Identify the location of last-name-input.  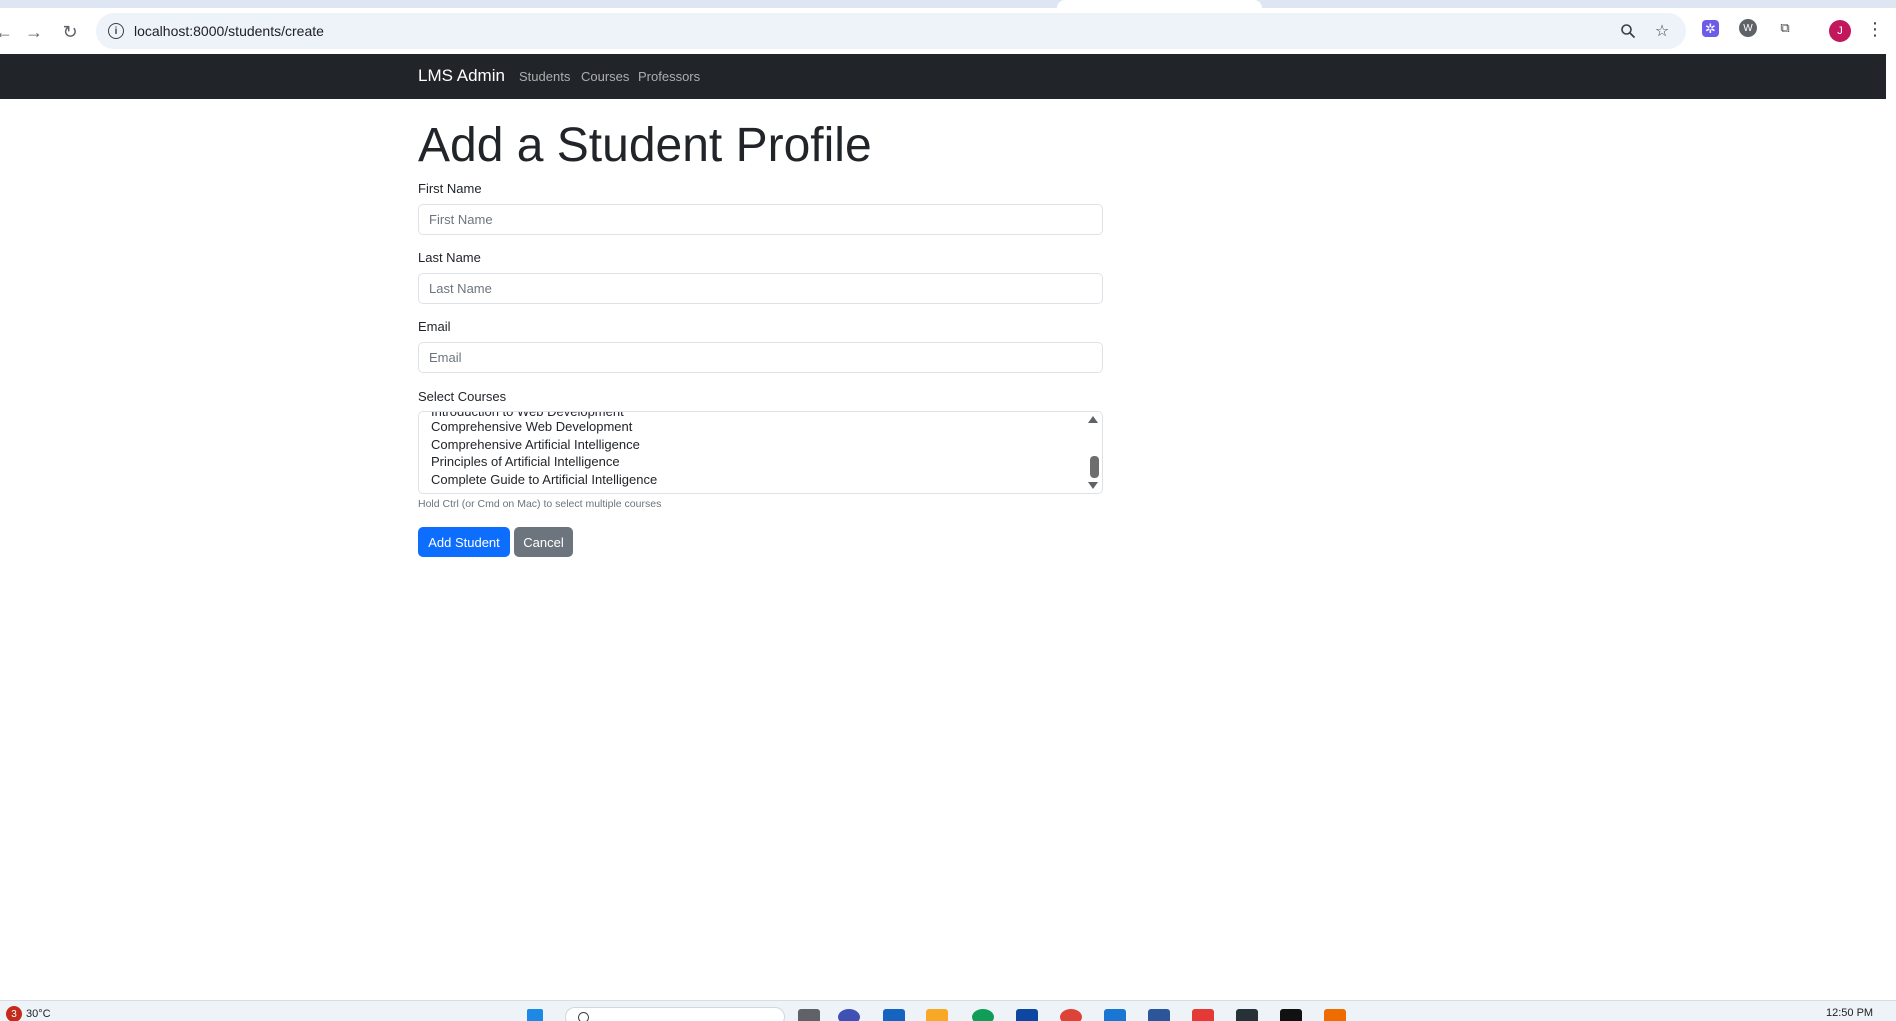
(760, 288).